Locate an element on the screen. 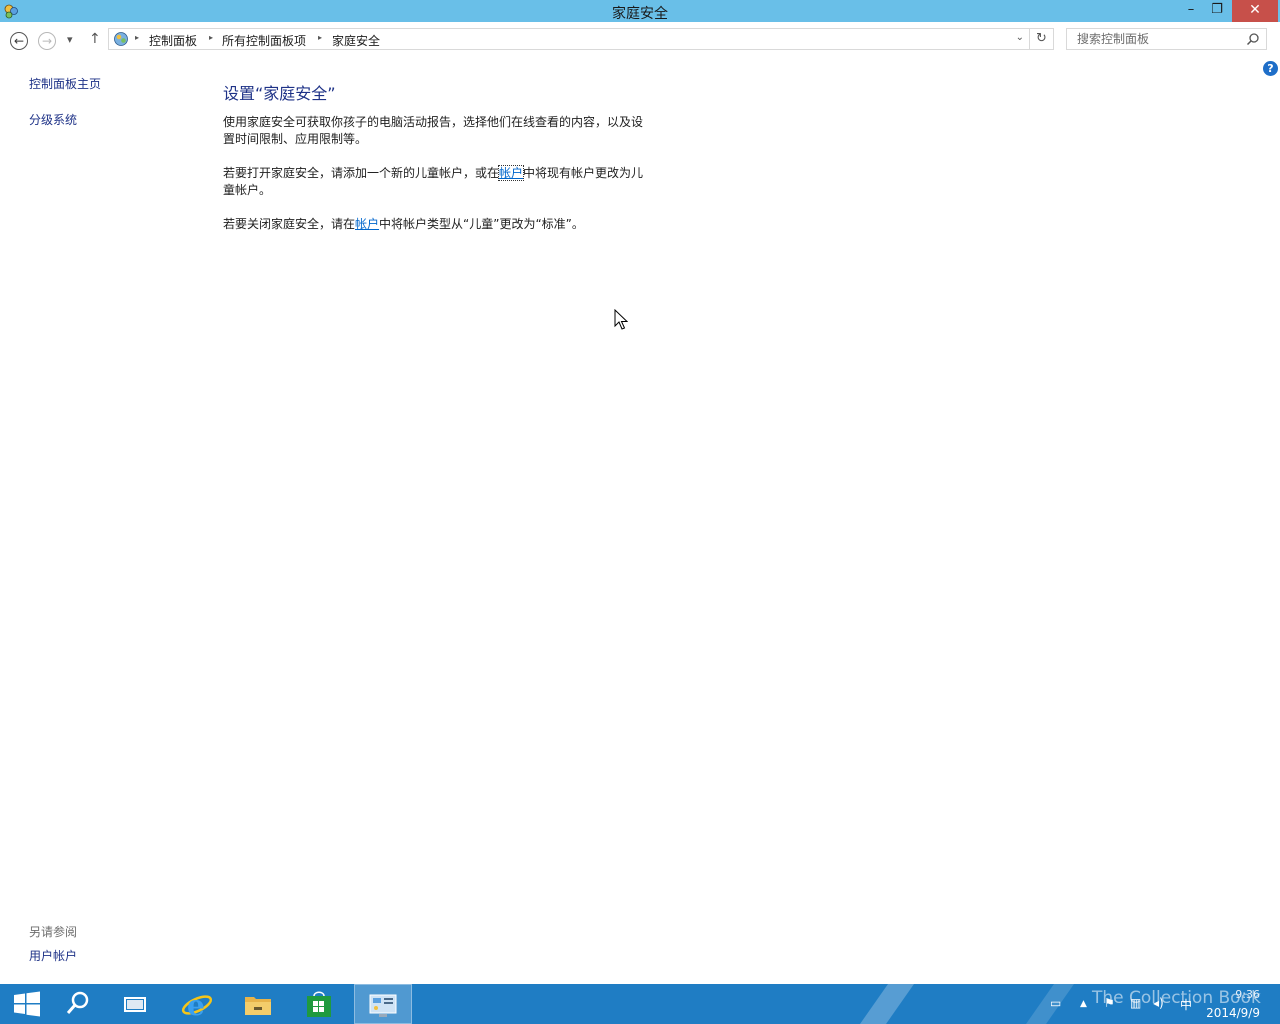 The image size is (1280, 1024). magnifier-icon is located at coordinates (77, 1002).